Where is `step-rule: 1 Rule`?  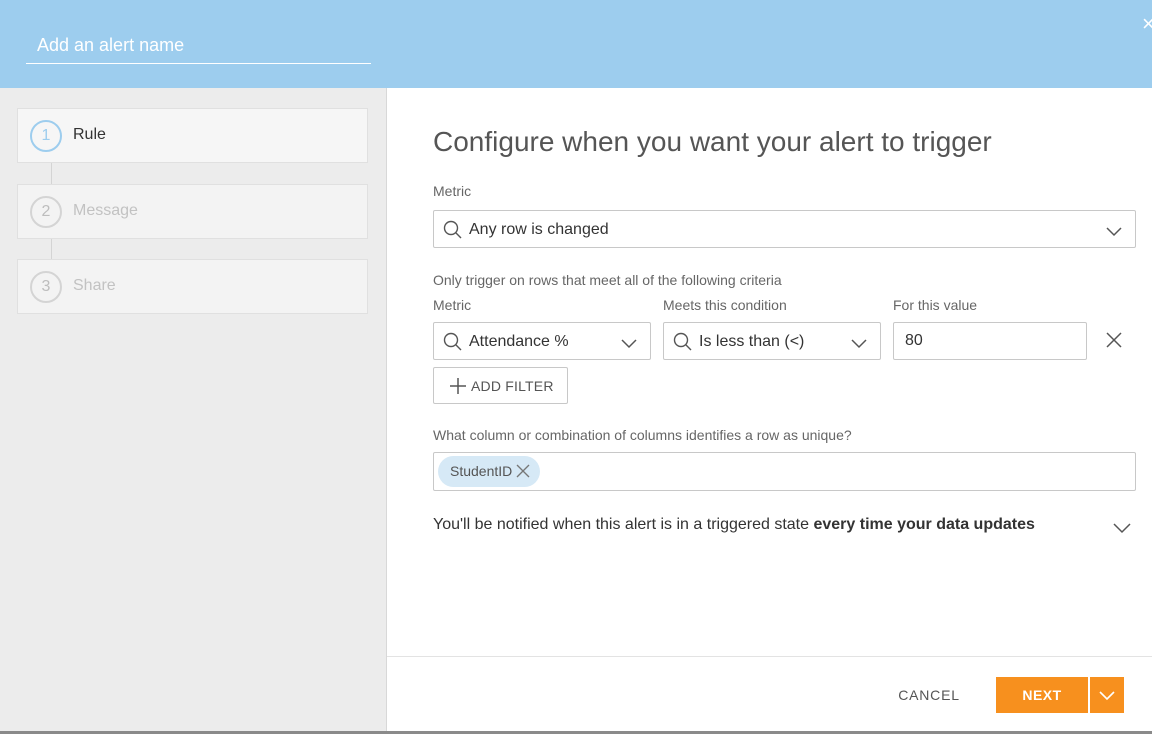 step-rule: 1 Rule is located at coordinates (192, 135).